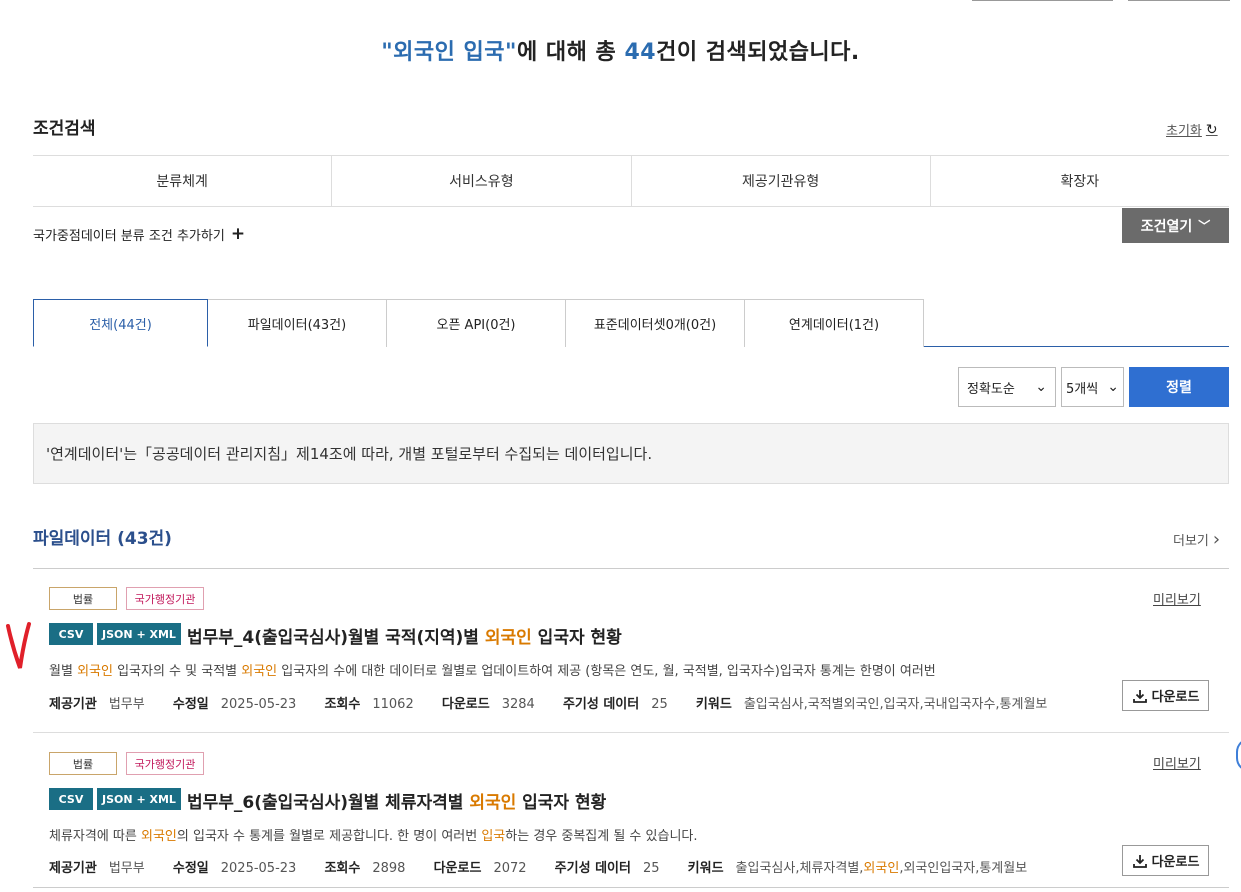  What do you see at coordinates (881, 868) in the screenshot?
I see `meta-keyword-highlight: 외국인` at bounding box center [881, 868].